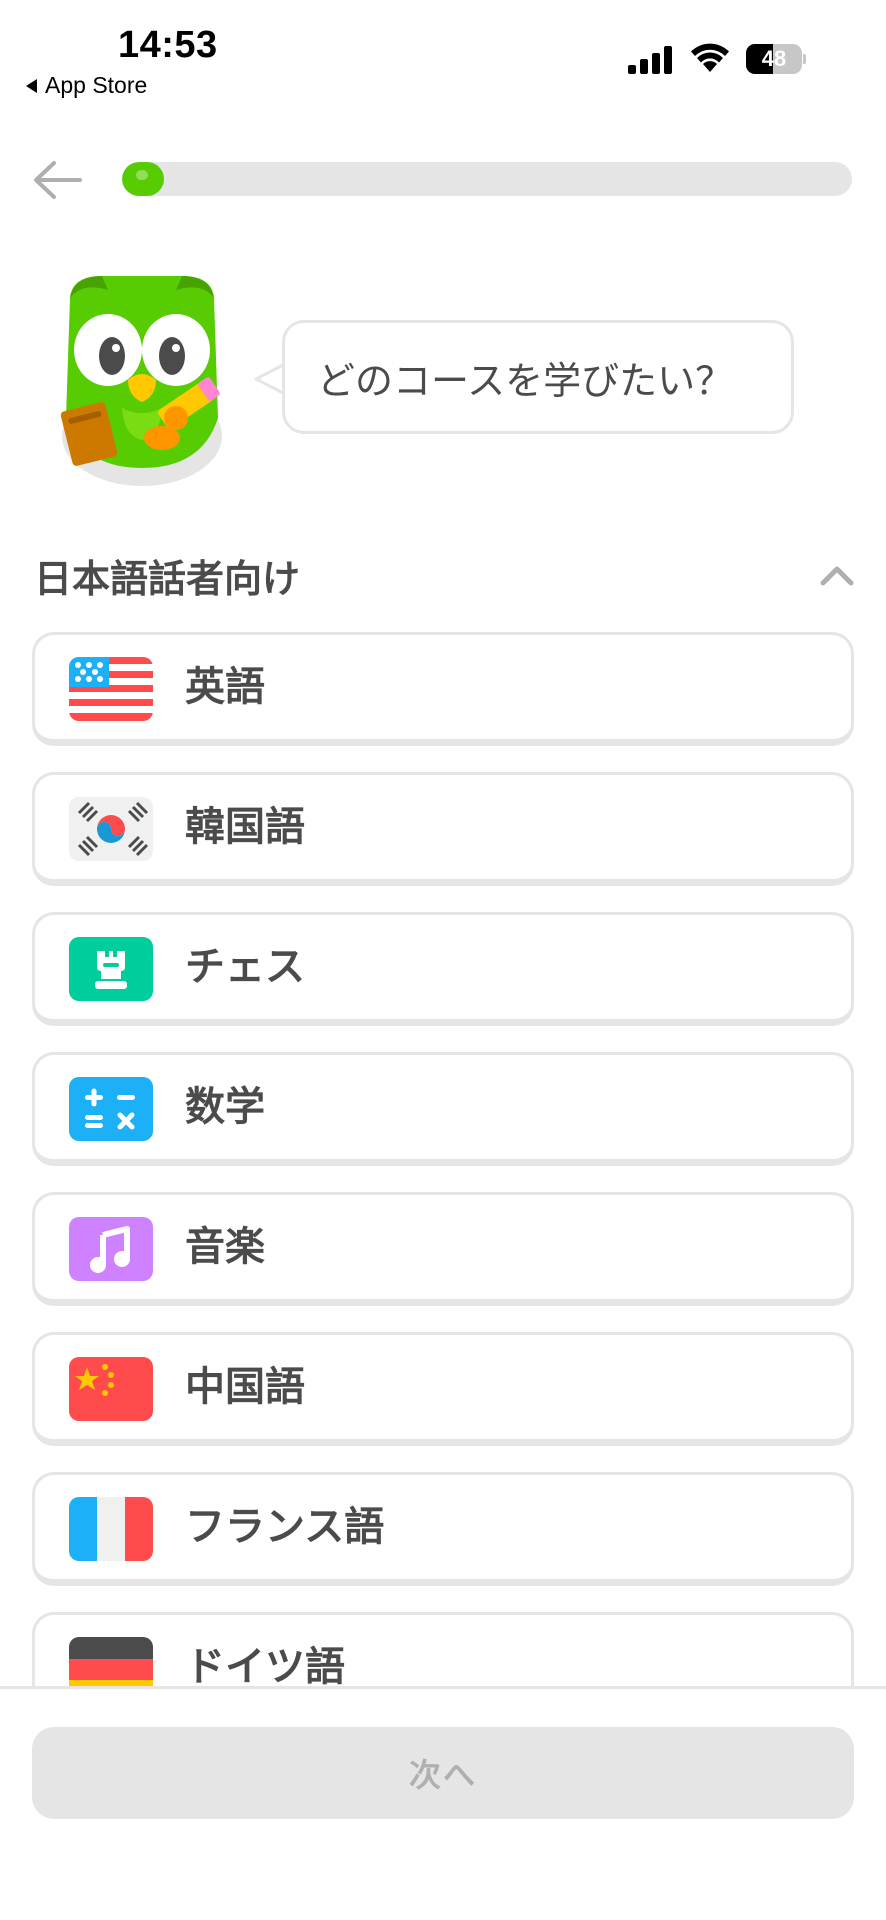 The width and height of the screenshot is (886, 1920). I want to click on cellular-signal-icon, so click(650, 60).